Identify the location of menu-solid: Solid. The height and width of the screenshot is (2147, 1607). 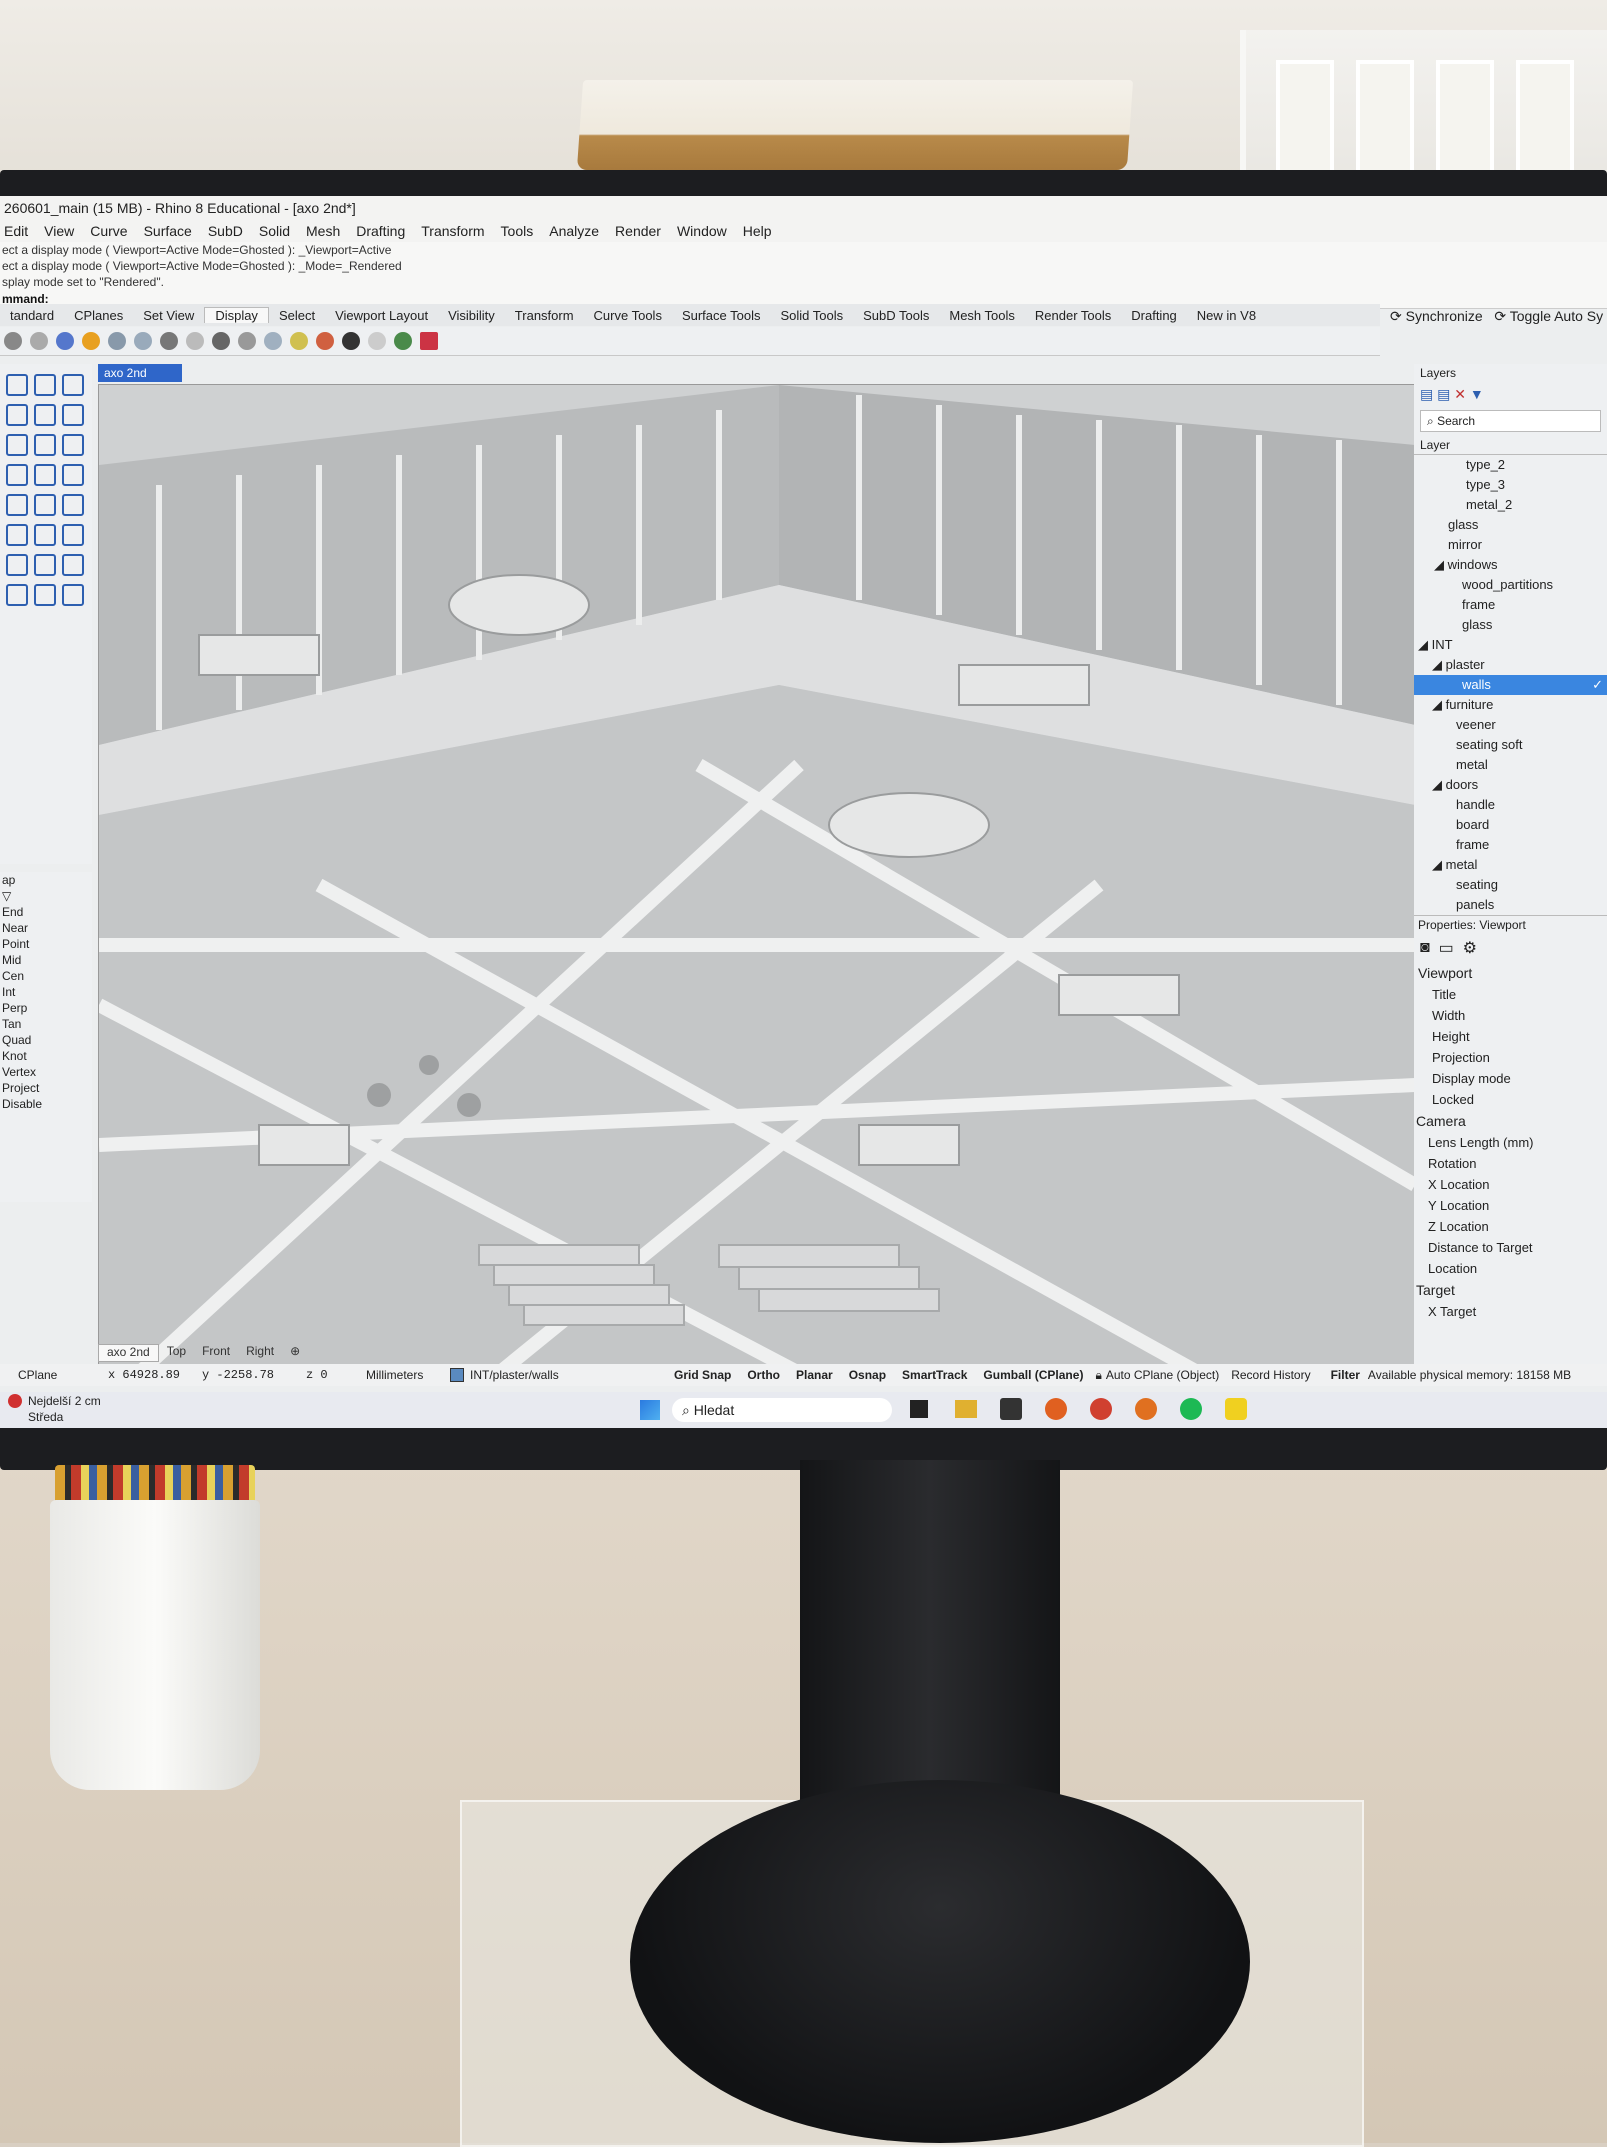
(274, 231).